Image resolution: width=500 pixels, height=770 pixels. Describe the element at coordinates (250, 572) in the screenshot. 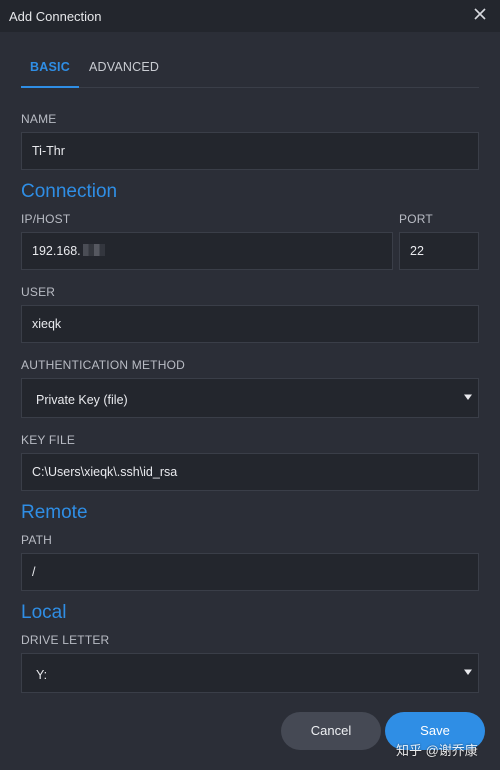

I see `path-input` at that location.